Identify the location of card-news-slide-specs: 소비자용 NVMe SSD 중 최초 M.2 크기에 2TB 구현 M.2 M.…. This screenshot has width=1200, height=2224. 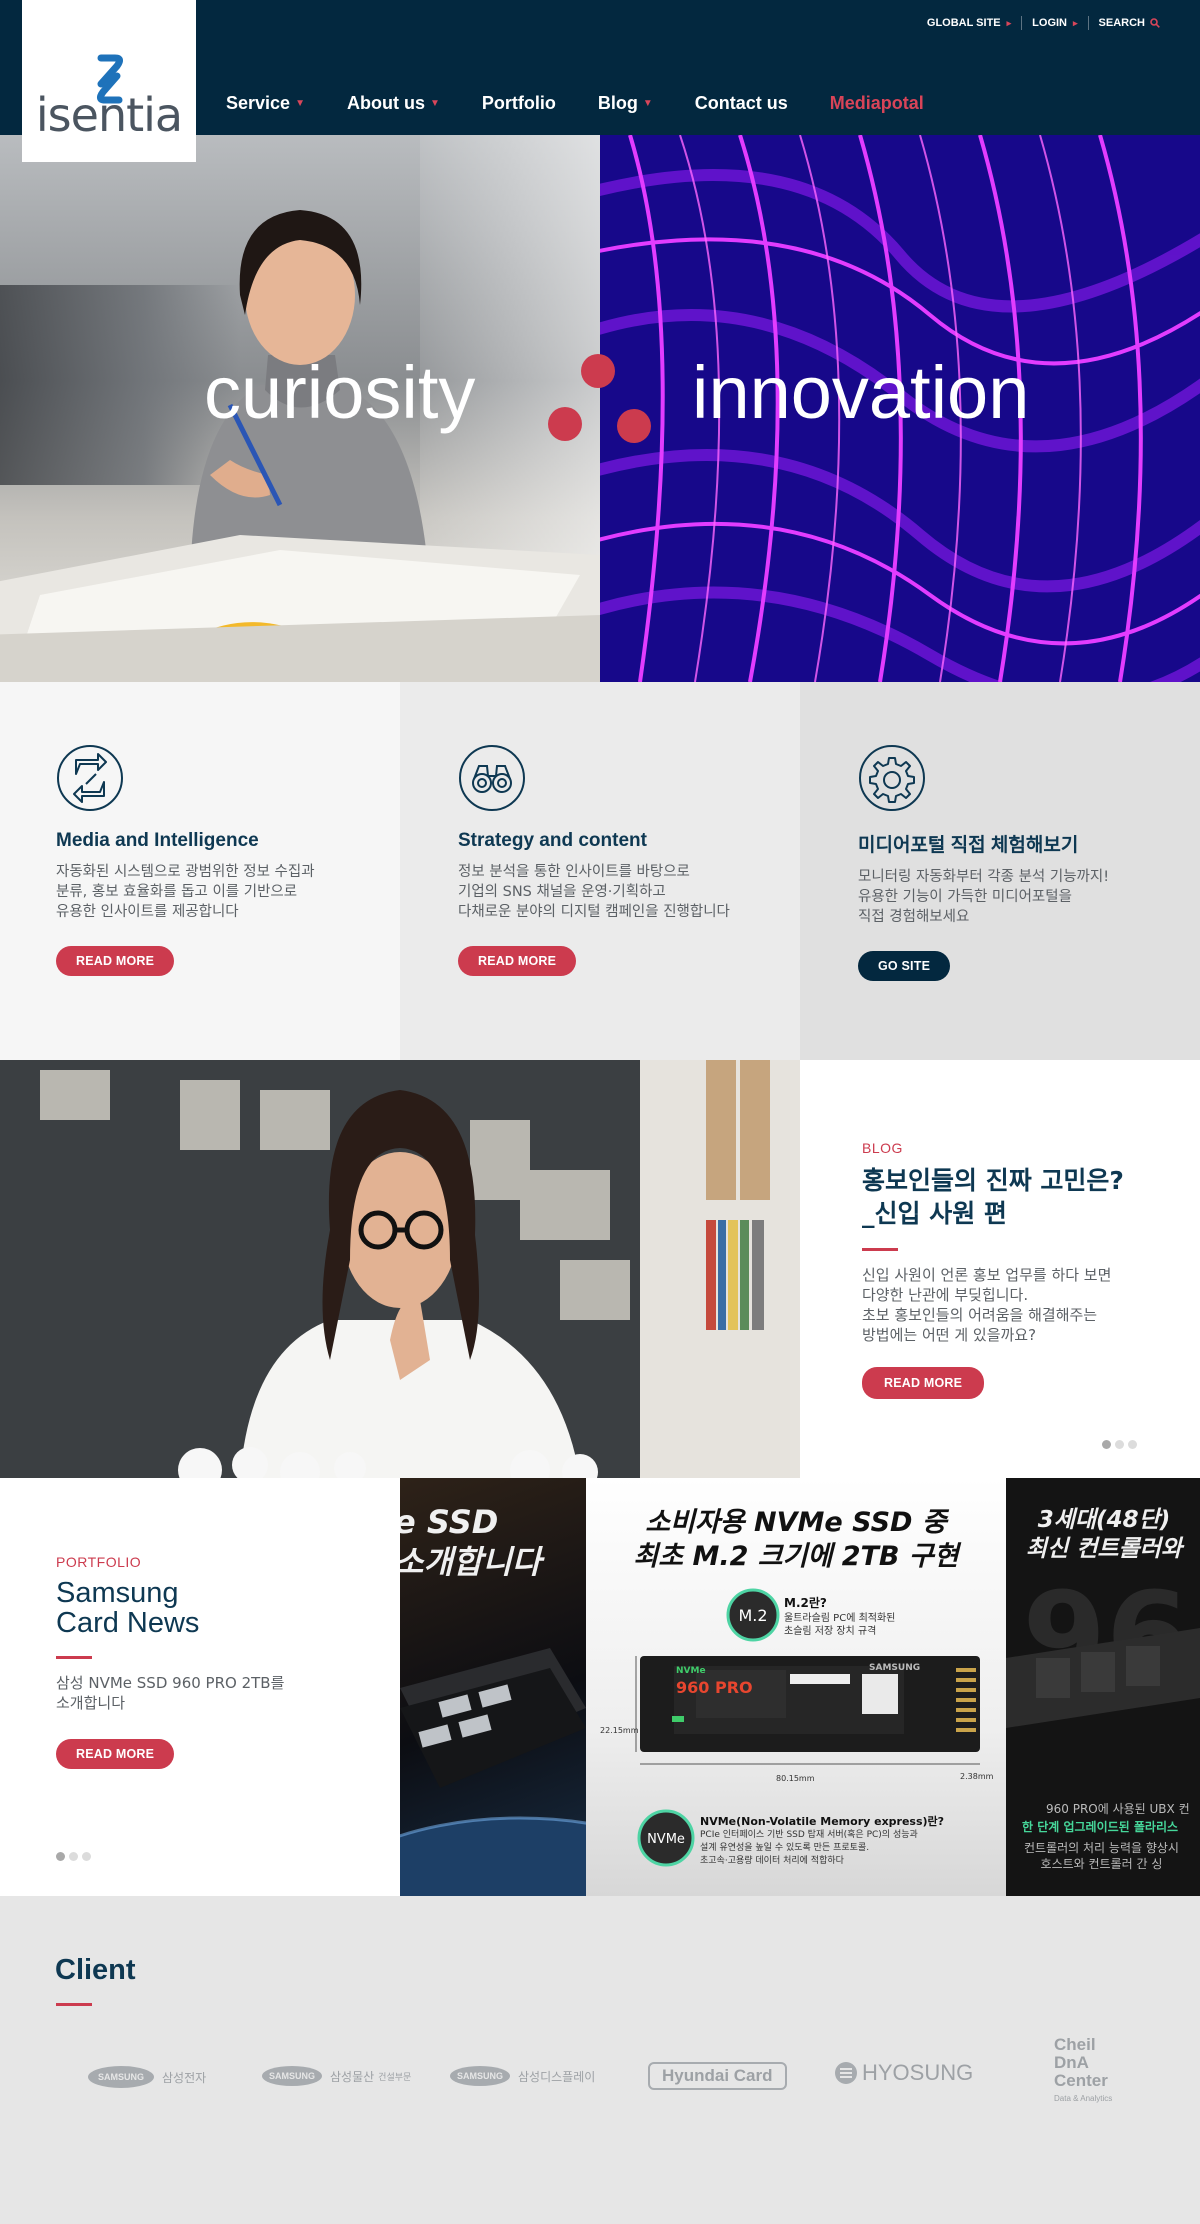
(796, 1687).